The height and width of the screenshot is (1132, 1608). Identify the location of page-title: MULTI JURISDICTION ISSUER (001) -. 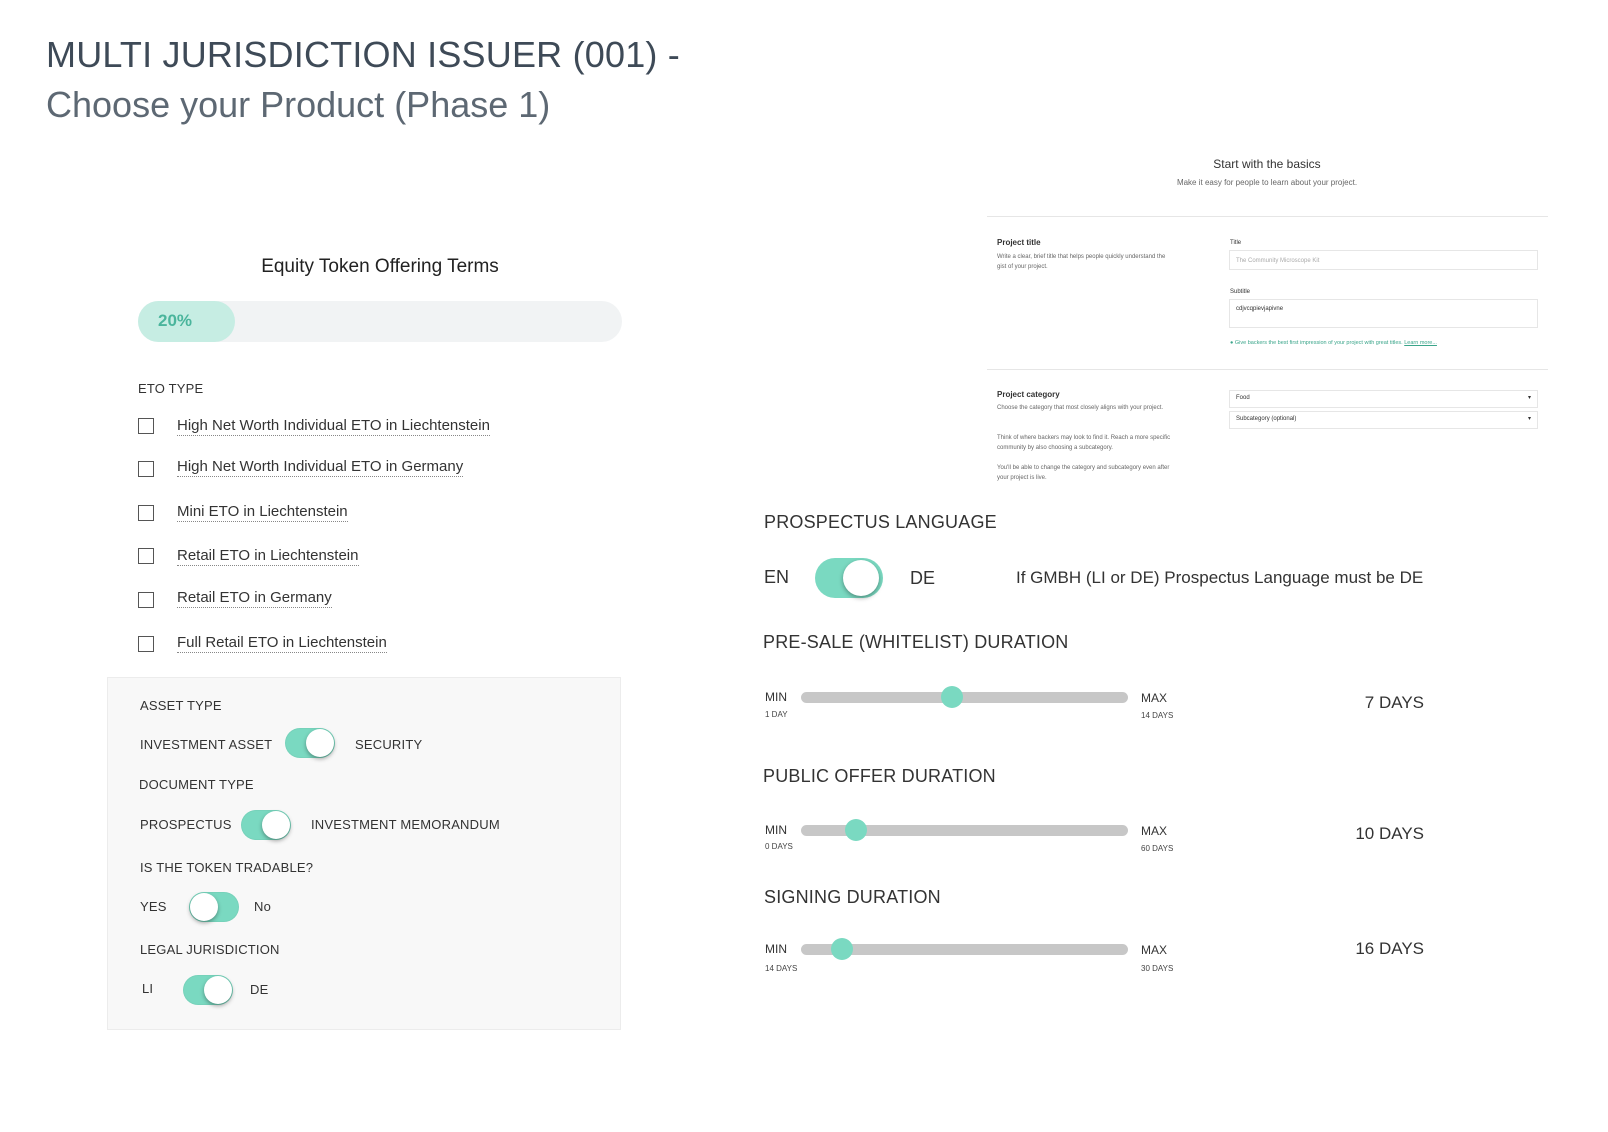
(363, 54).